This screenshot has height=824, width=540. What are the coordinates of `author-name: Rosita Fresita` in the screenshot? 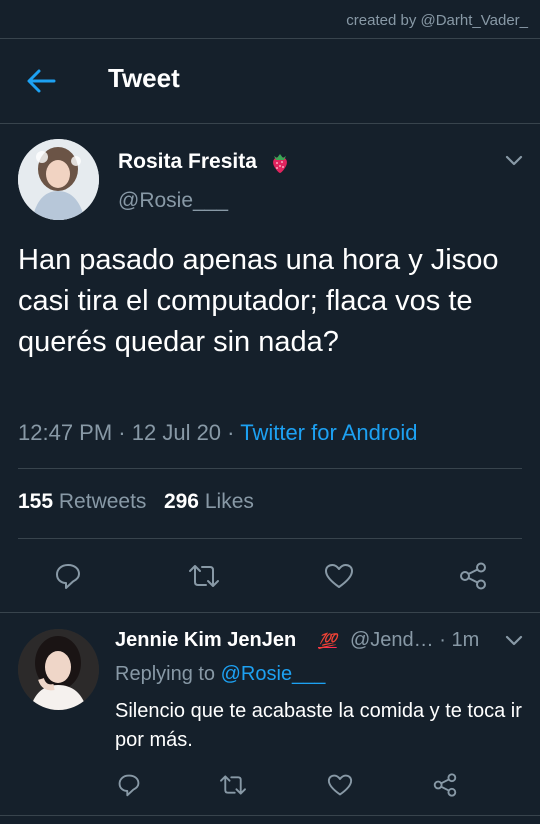 It's located at (187, 162).